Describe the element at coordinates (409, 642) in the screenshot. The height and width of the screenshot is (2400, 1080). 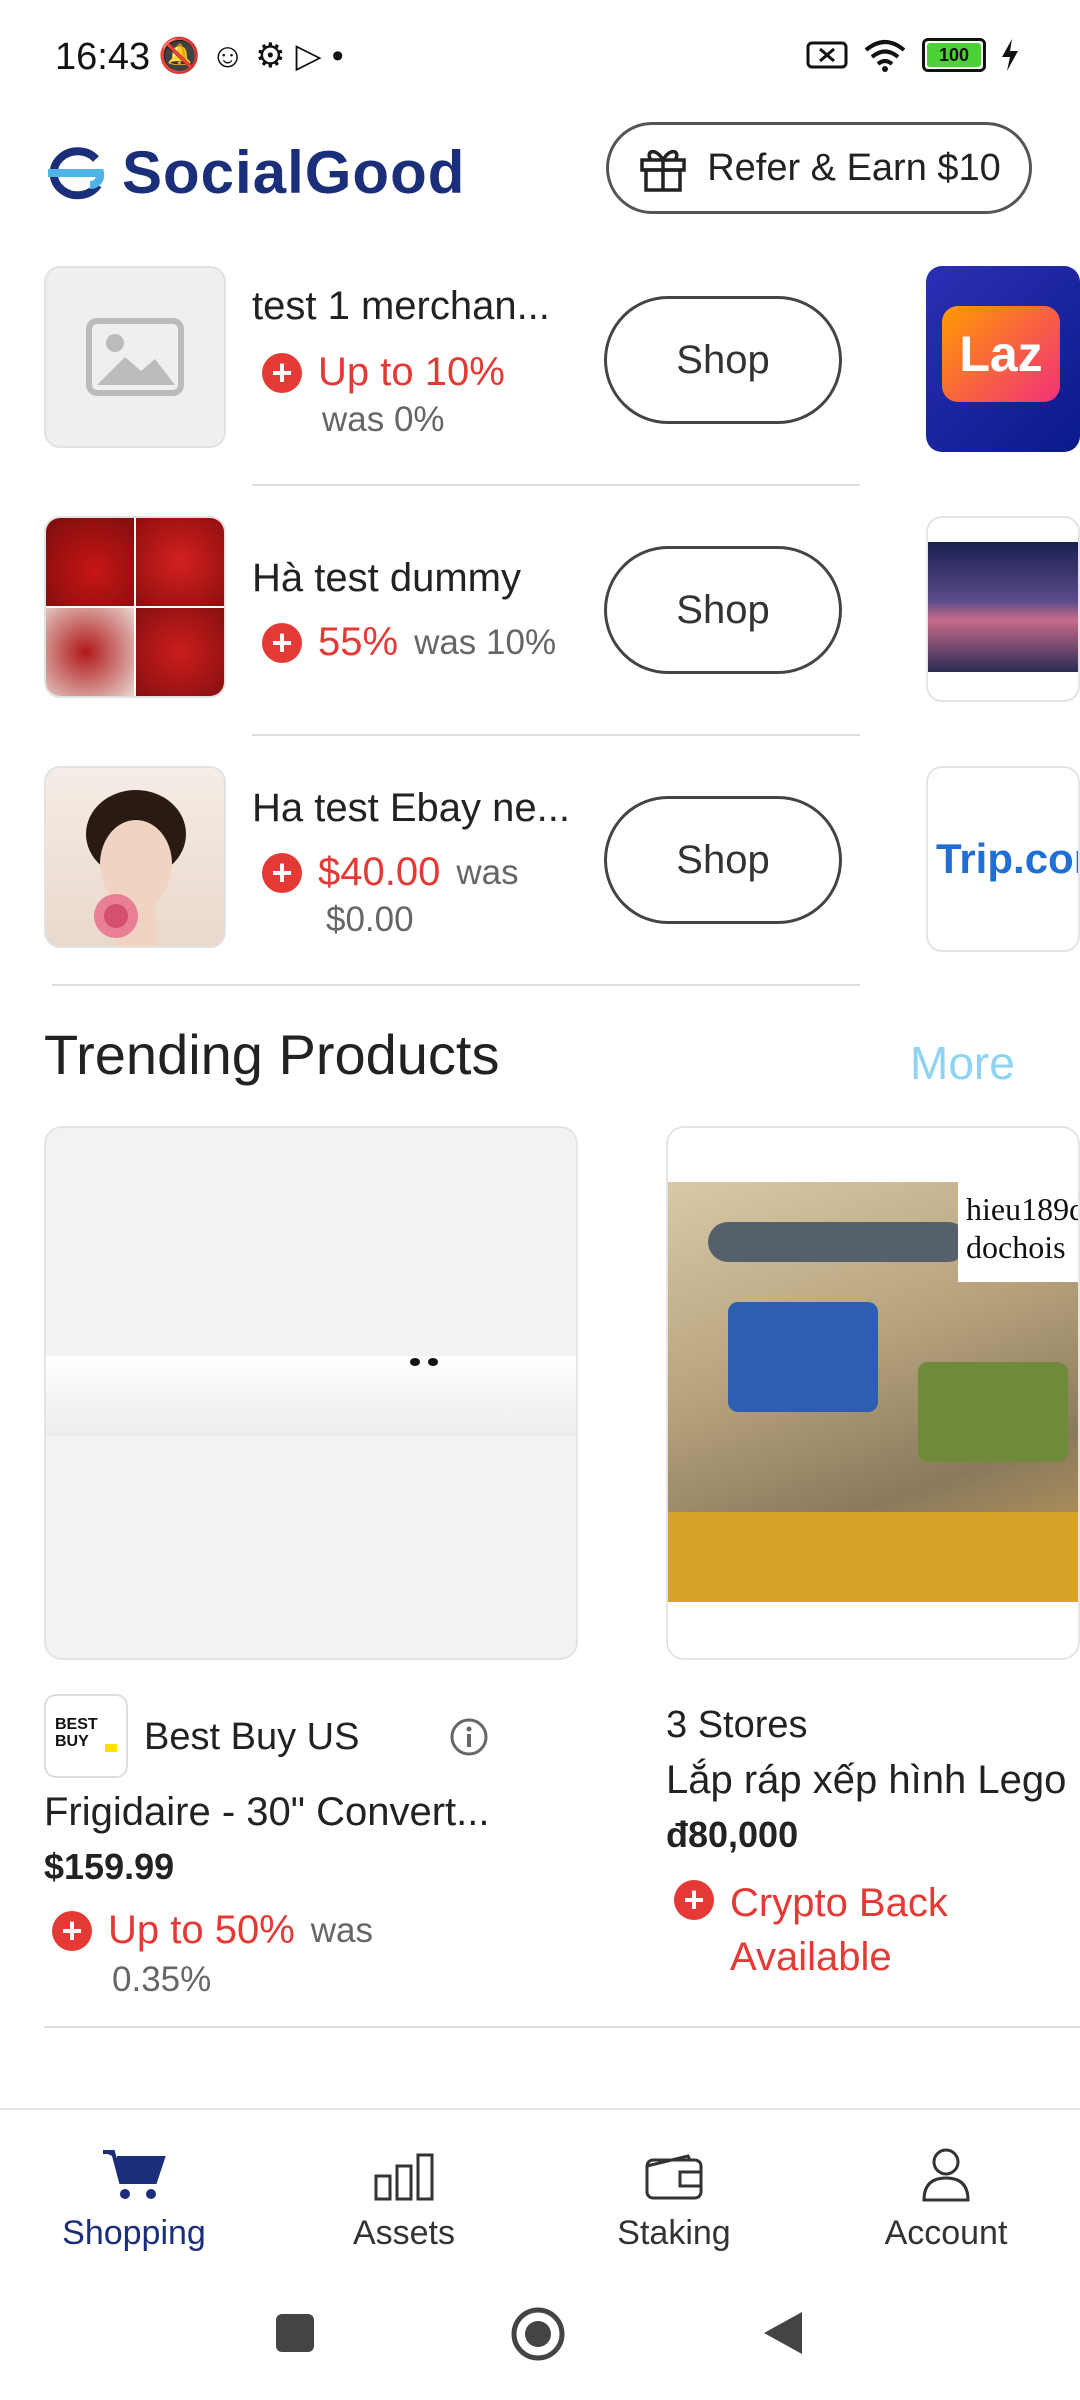
I see `merchant-rate: + 55% was 10%` at that location.